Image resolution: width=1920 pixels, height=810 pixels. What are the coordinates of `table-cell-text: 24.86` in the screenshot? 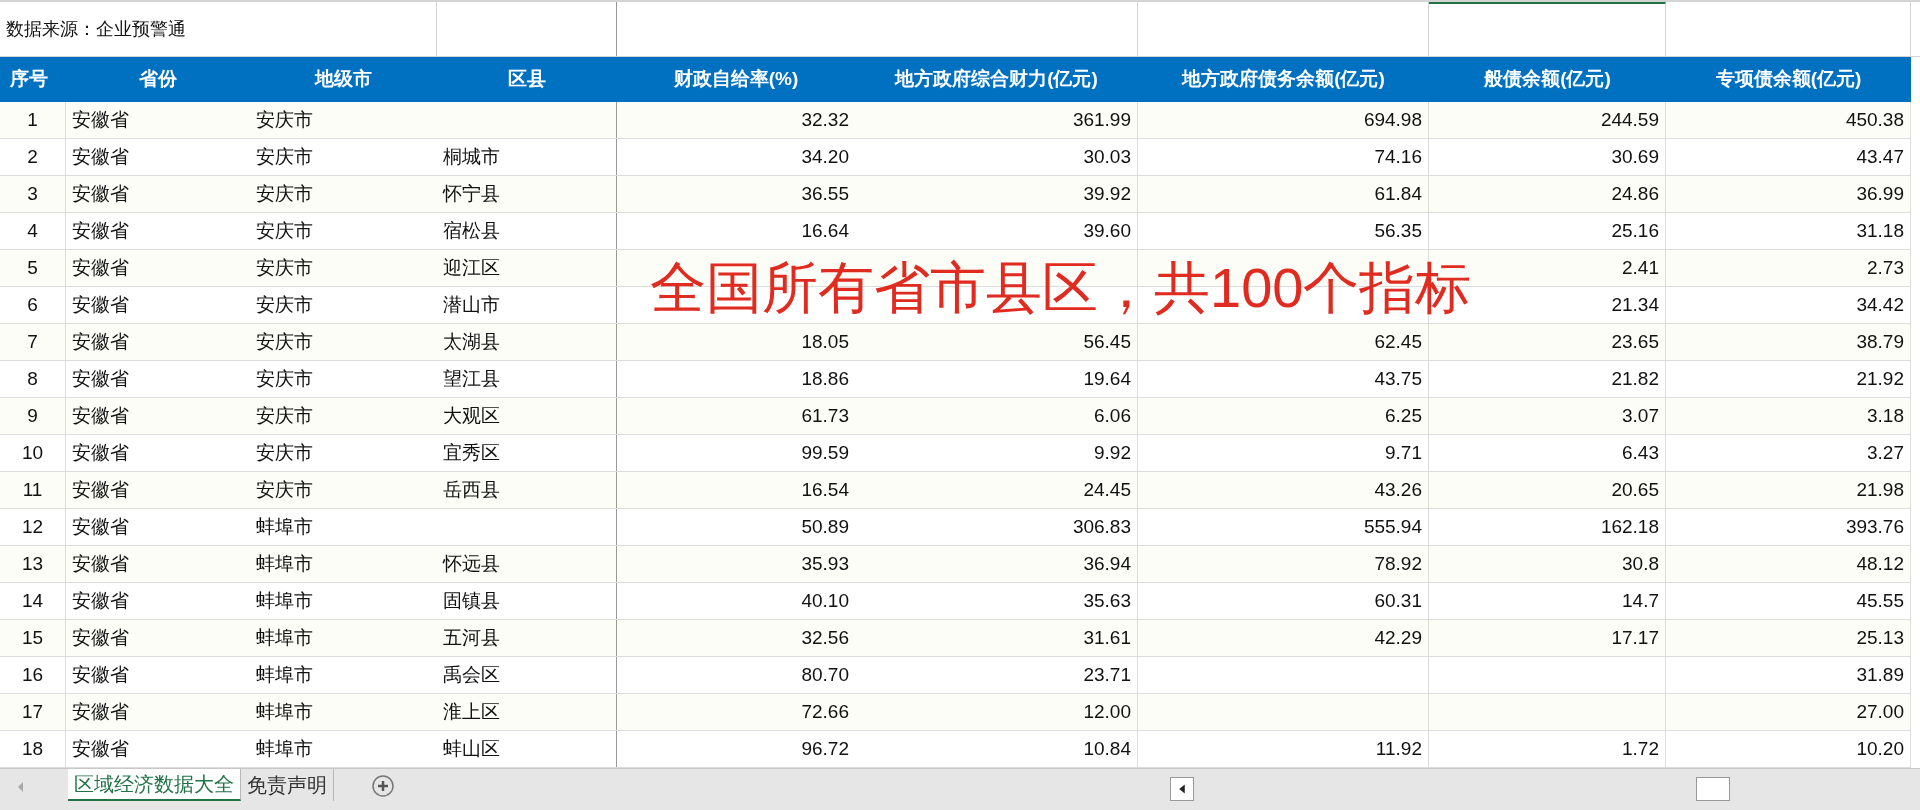 It's located at (1635, 193).